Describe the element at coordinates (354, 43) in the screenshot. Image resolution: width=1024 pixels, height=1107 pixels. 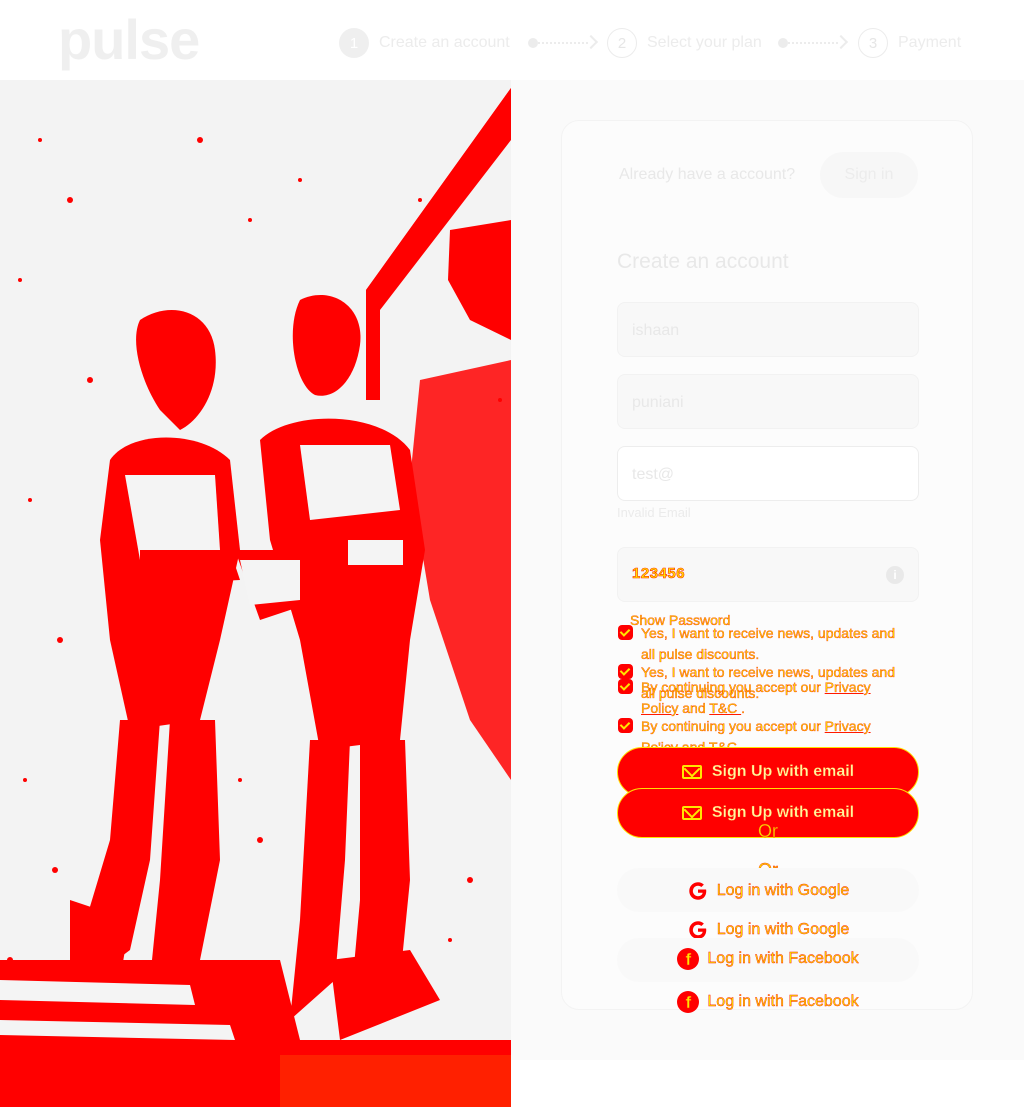
I see `step-1-number: 1` at that location.